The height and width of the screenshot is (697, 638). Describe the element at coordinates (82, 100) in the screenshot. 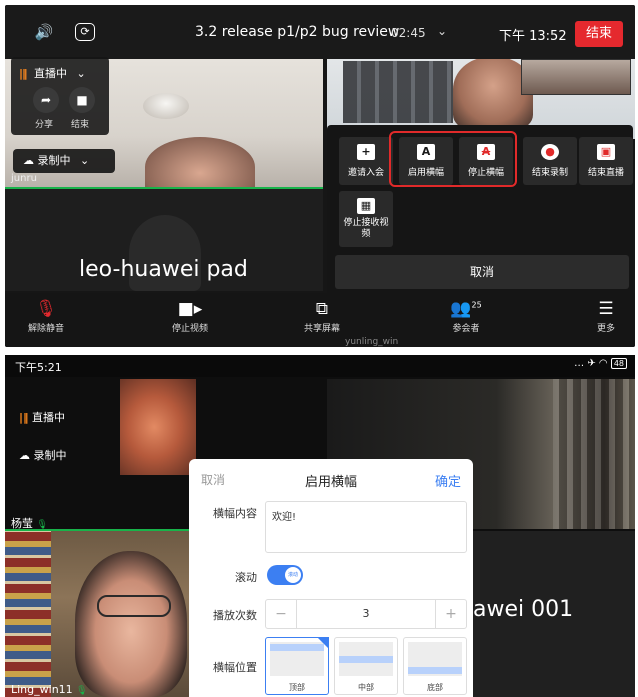

I see `stop-icon: ■` at that location.